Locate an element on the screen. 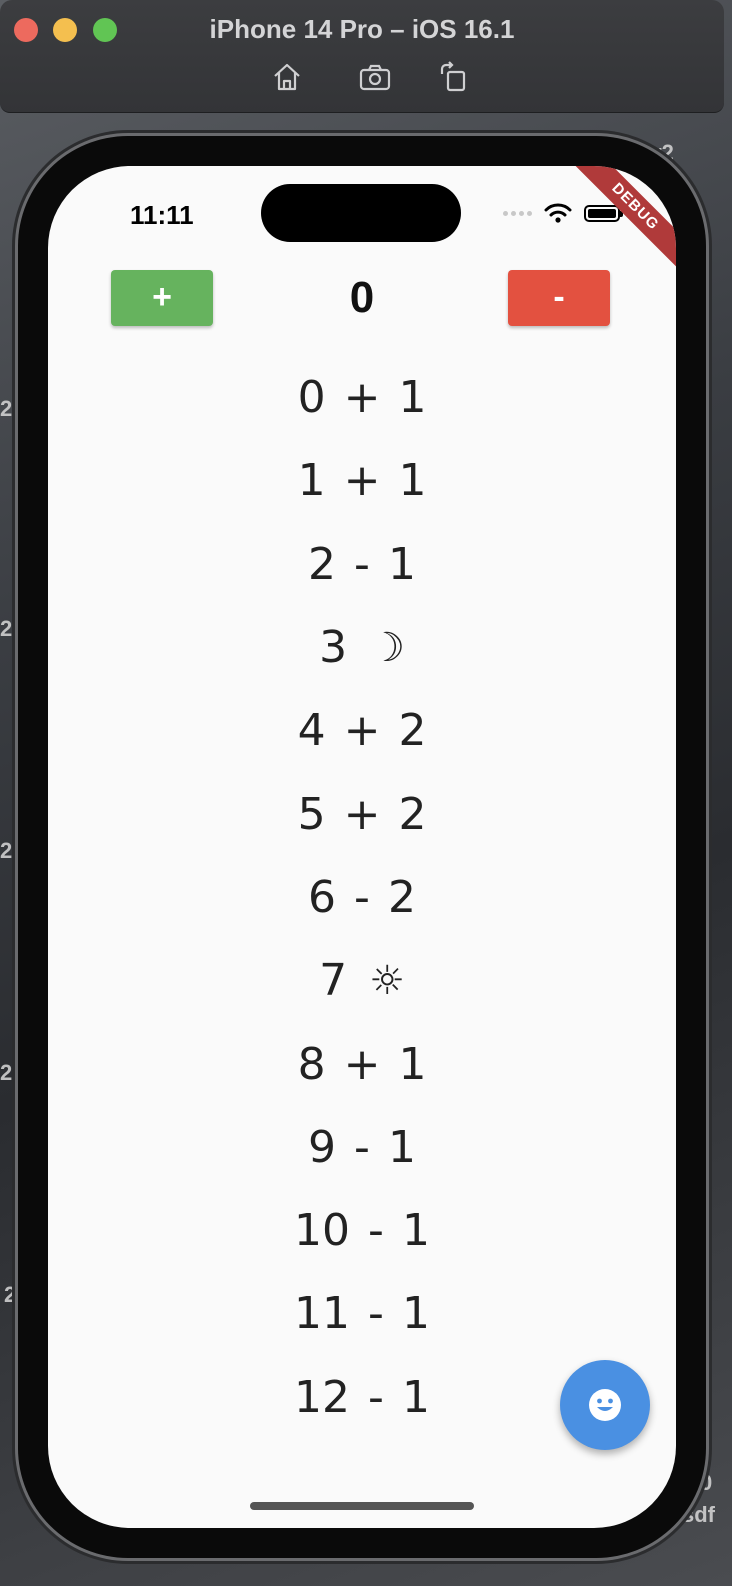  list-item: 4 +2 is located at coordinates (362, 730).